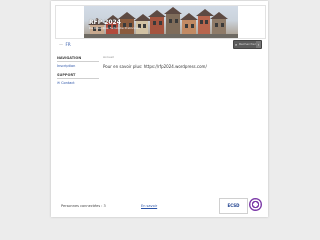  I want to click on search-icon: ⌕, so click(236, 44).